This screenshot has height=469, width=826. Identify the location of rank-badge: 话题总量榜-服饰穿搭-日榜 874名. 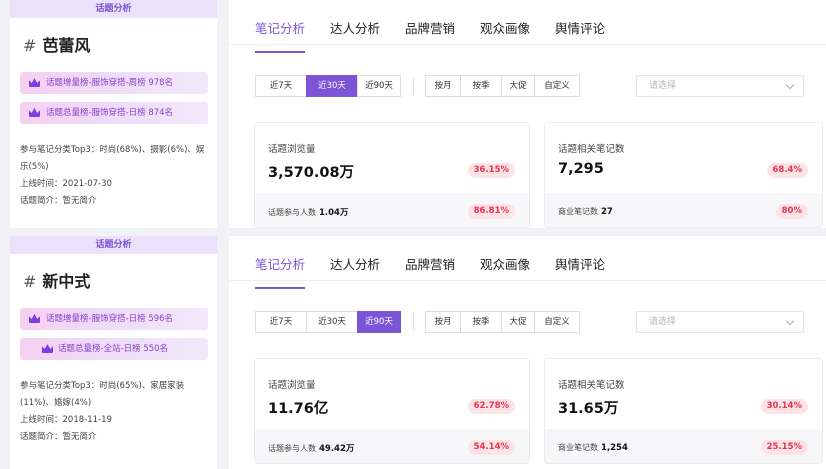
(114, 113).